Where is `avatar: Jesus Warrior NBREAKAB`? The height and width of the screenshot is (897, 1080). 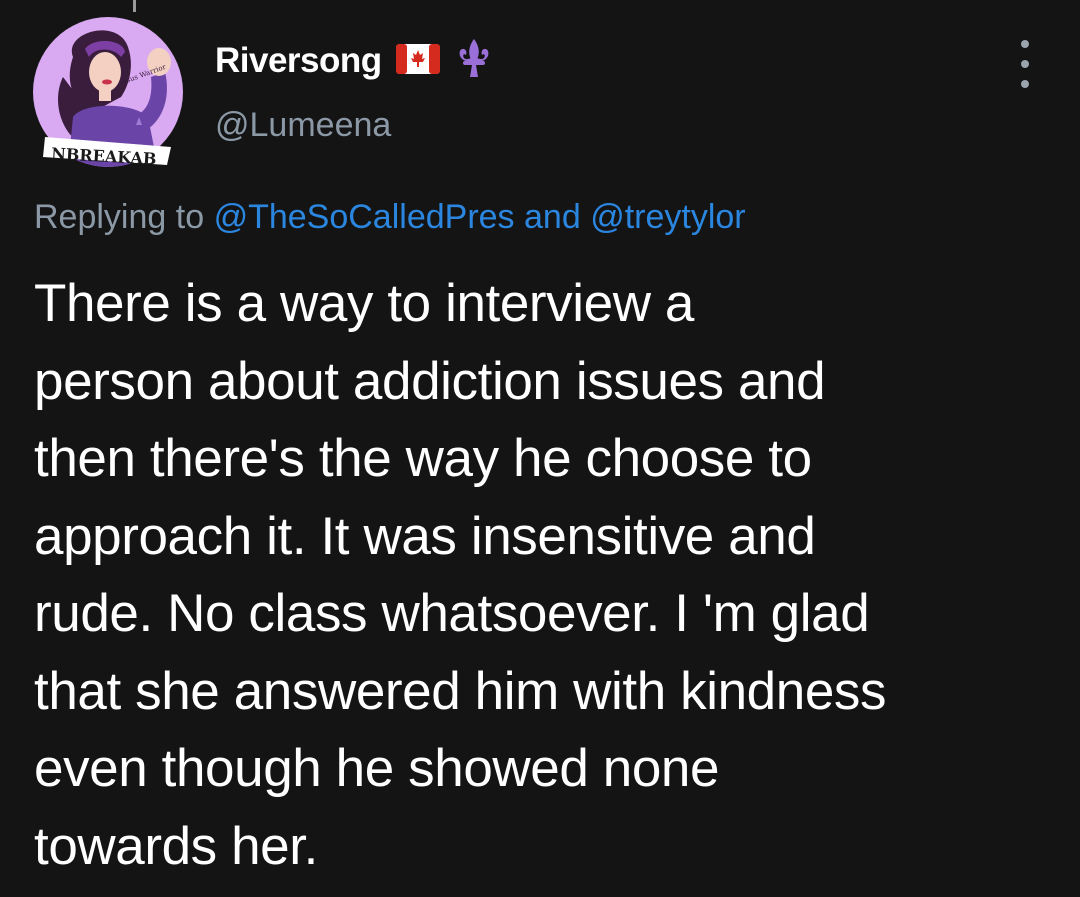 avatar: Jesus Warrior NBREAKAB is located at coordinates (108, 92).